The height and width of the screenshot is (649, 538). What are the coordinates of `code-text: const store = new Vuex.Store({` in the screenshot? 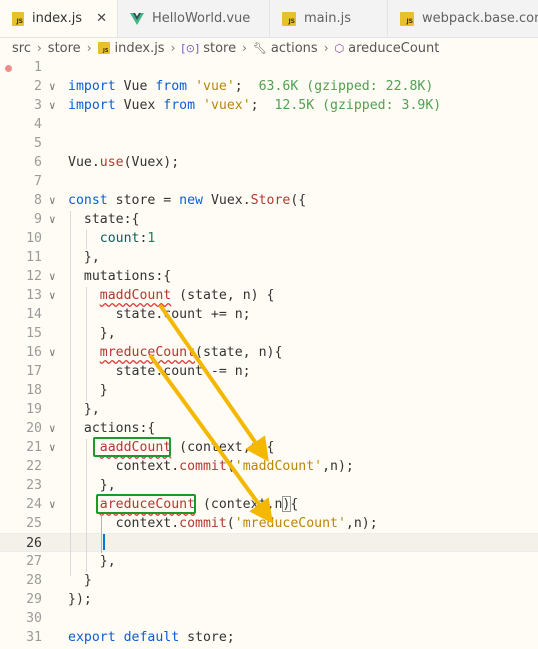 It's located at (187, 200).